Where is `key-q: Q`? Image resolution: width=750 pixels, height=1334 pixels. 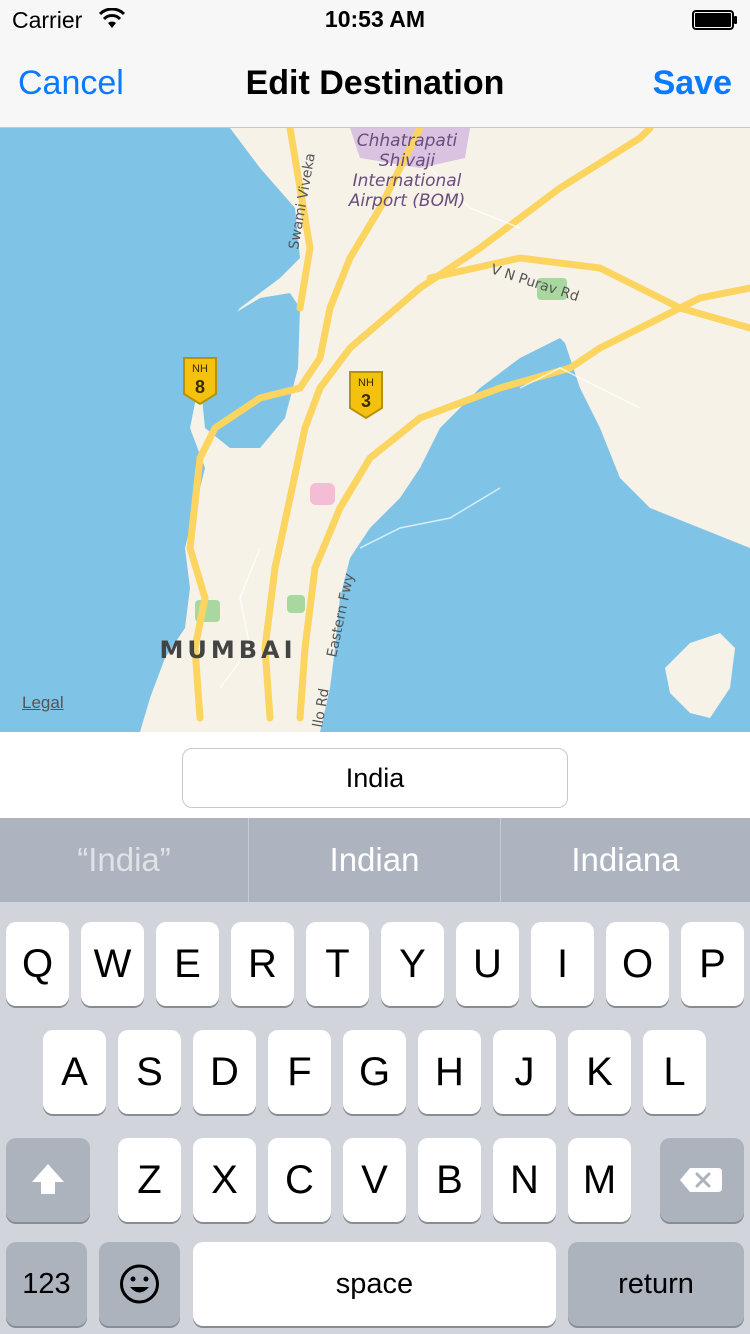
key-q: Q is located at coordinates (37, 964).